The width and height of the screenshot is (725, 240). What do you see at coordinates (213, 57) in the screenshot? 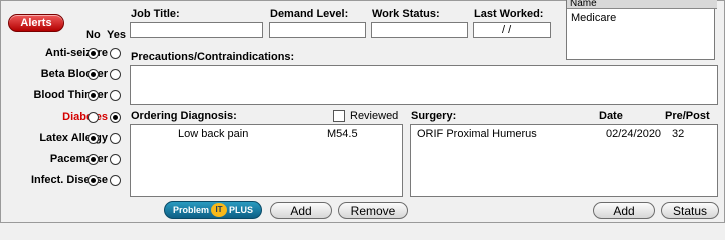
I see `precautions-label: Precautions/Contraindications:` at bounding box center [213, 57].